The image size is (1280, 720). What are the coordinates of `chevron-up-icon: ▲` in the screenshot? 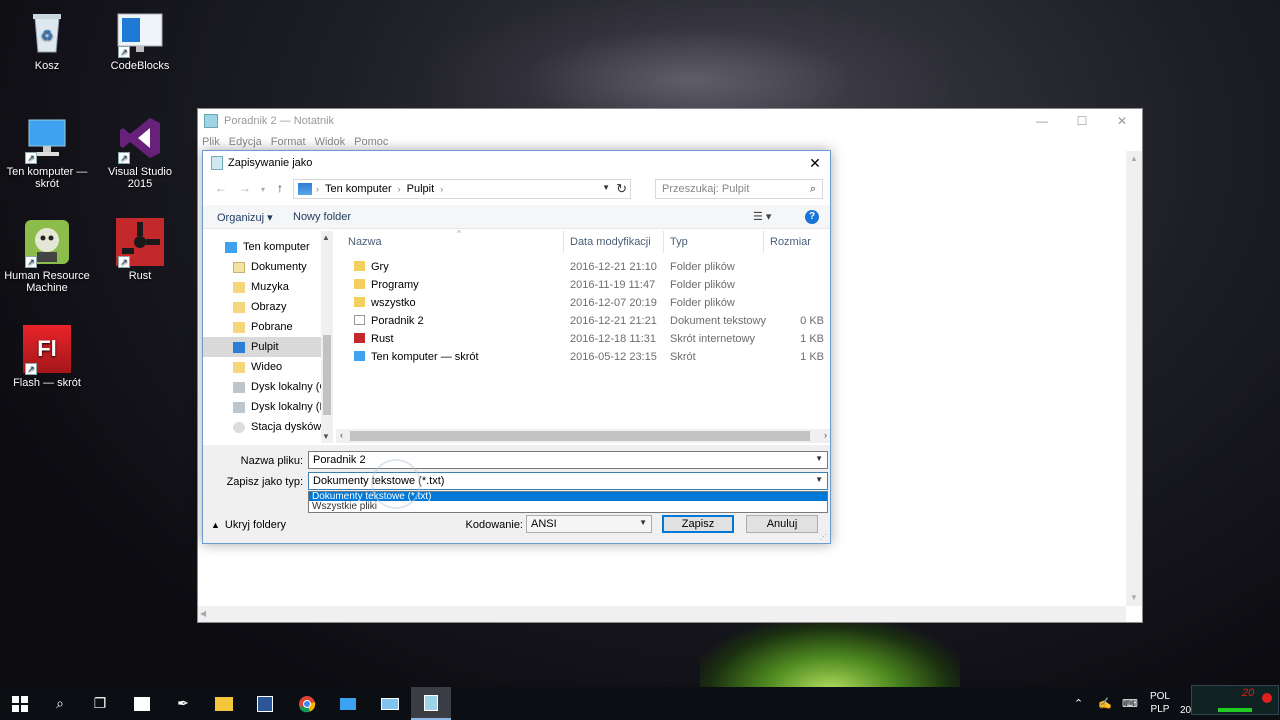 It's located at (326, 237).